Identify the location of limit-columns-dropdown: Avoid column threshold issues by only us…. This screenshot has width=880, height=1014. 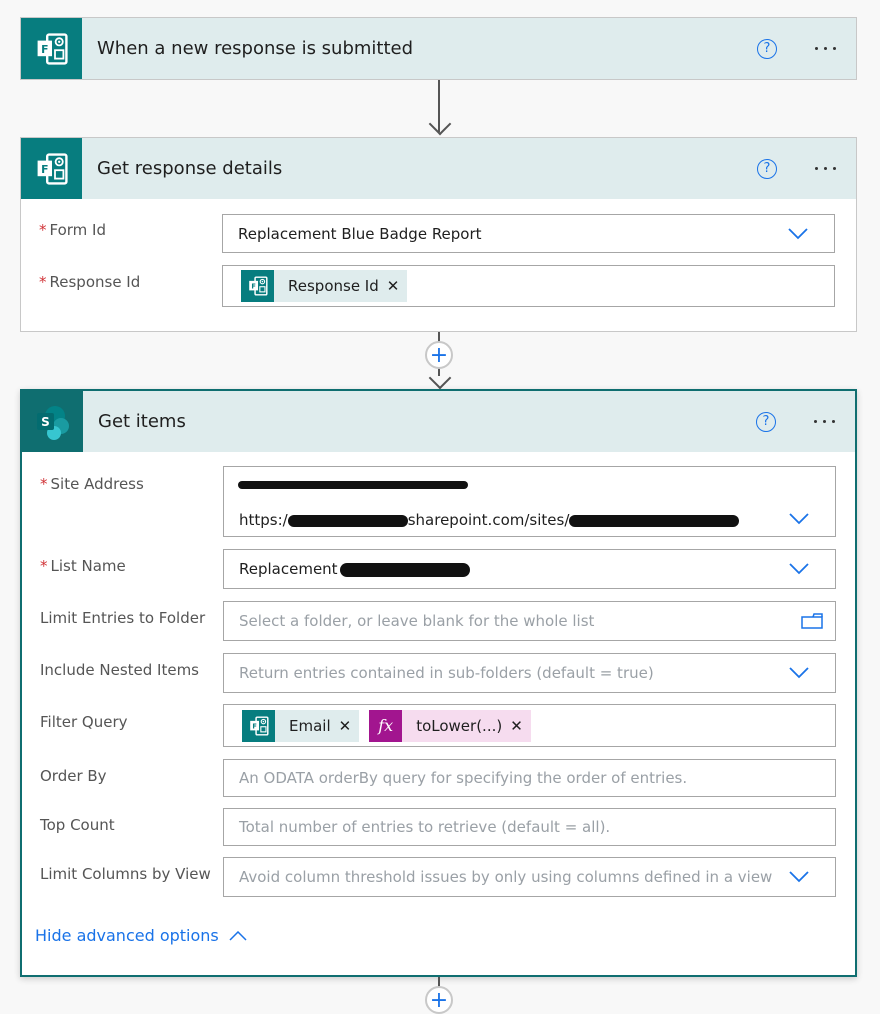
(529, 877).